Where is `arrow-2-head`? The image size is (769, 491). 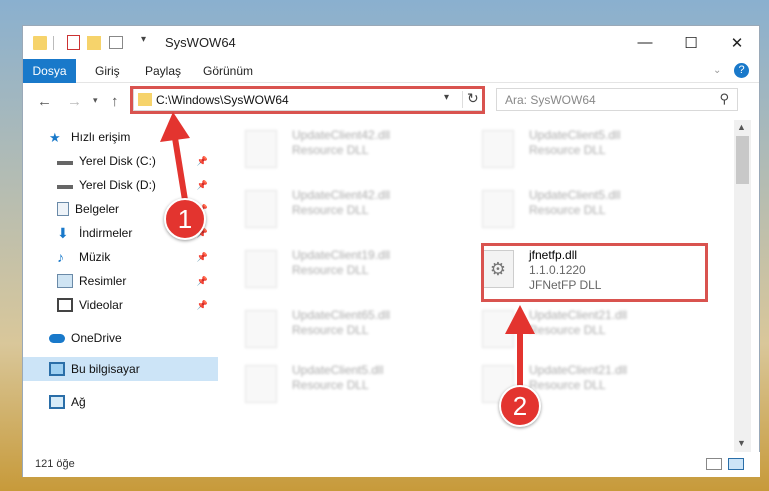
arrow-2-head is located at coordinates (520, 319).